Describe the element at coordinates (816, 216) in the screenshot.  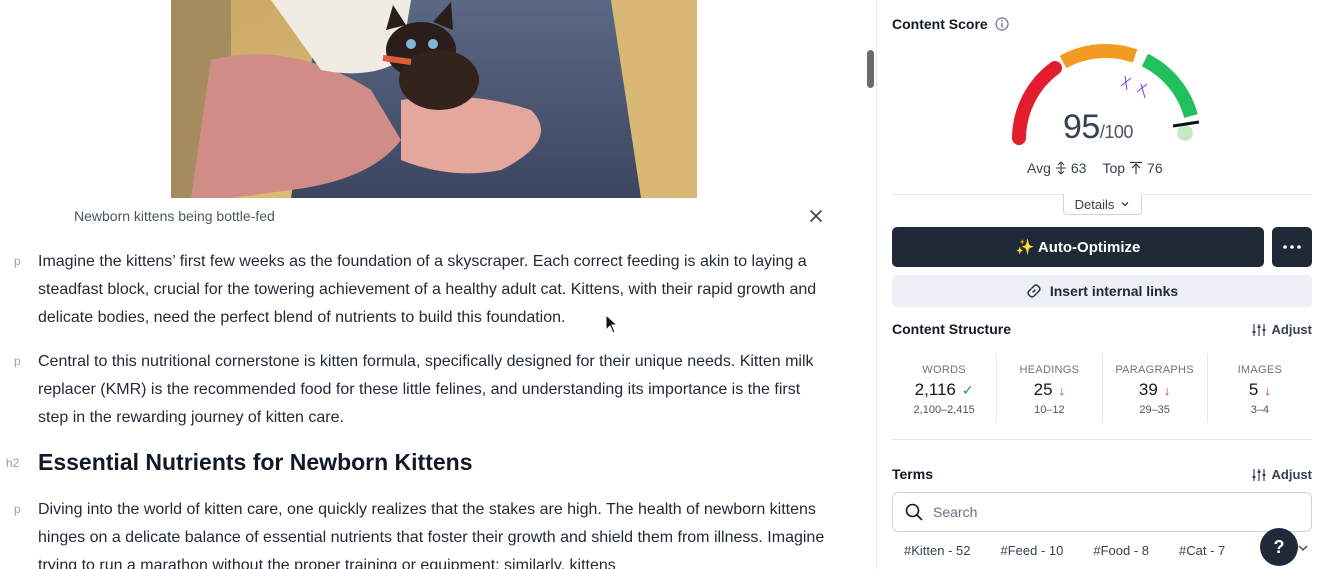
I see `close-icon` at that location.